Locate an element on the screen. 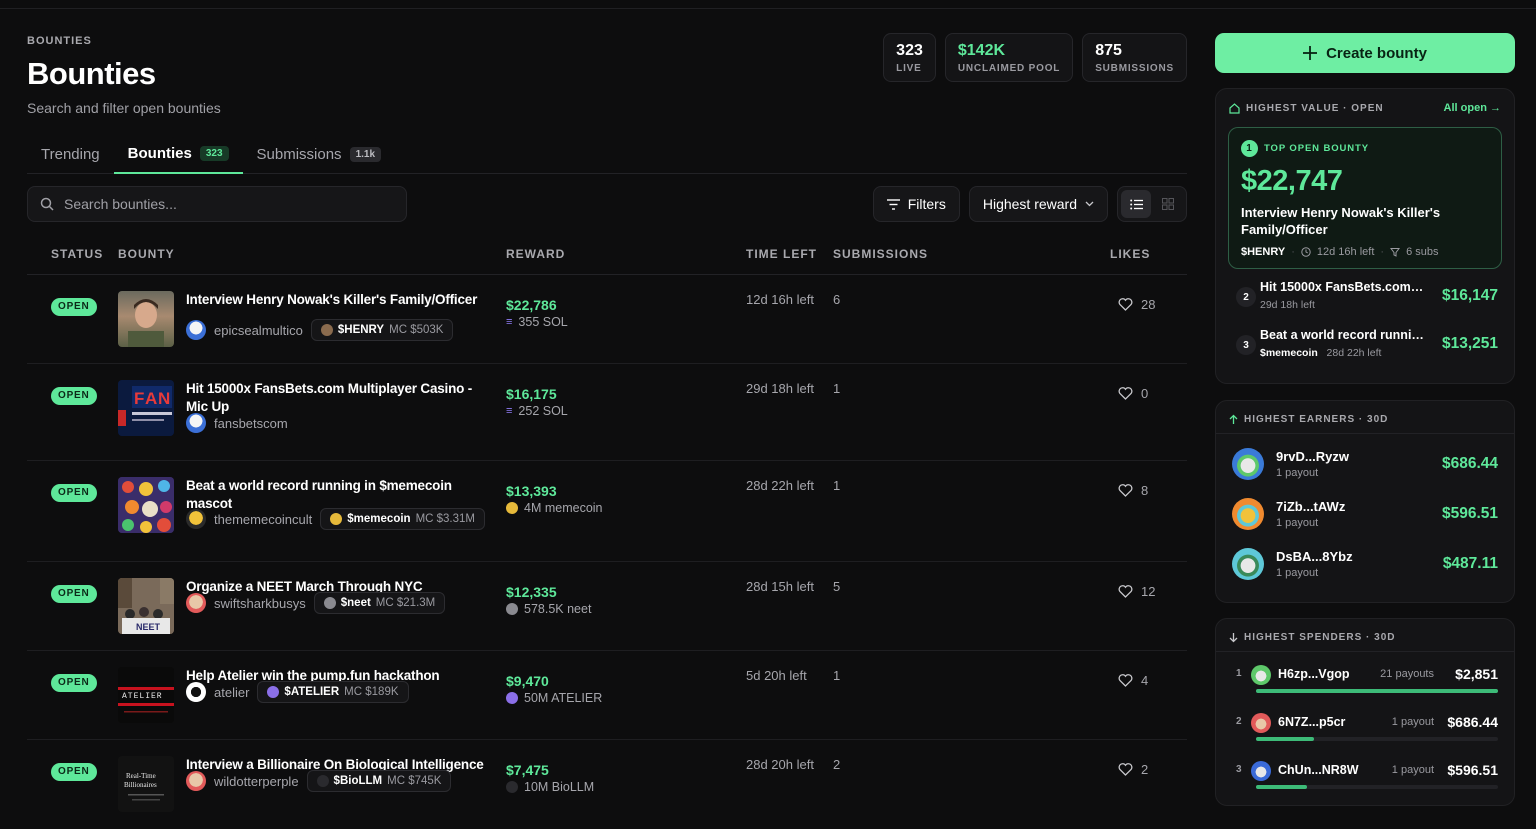 The width and height of the screenshot is (1536, 829). creator-handle: thememecoincult is located at coordinates (263, 519).